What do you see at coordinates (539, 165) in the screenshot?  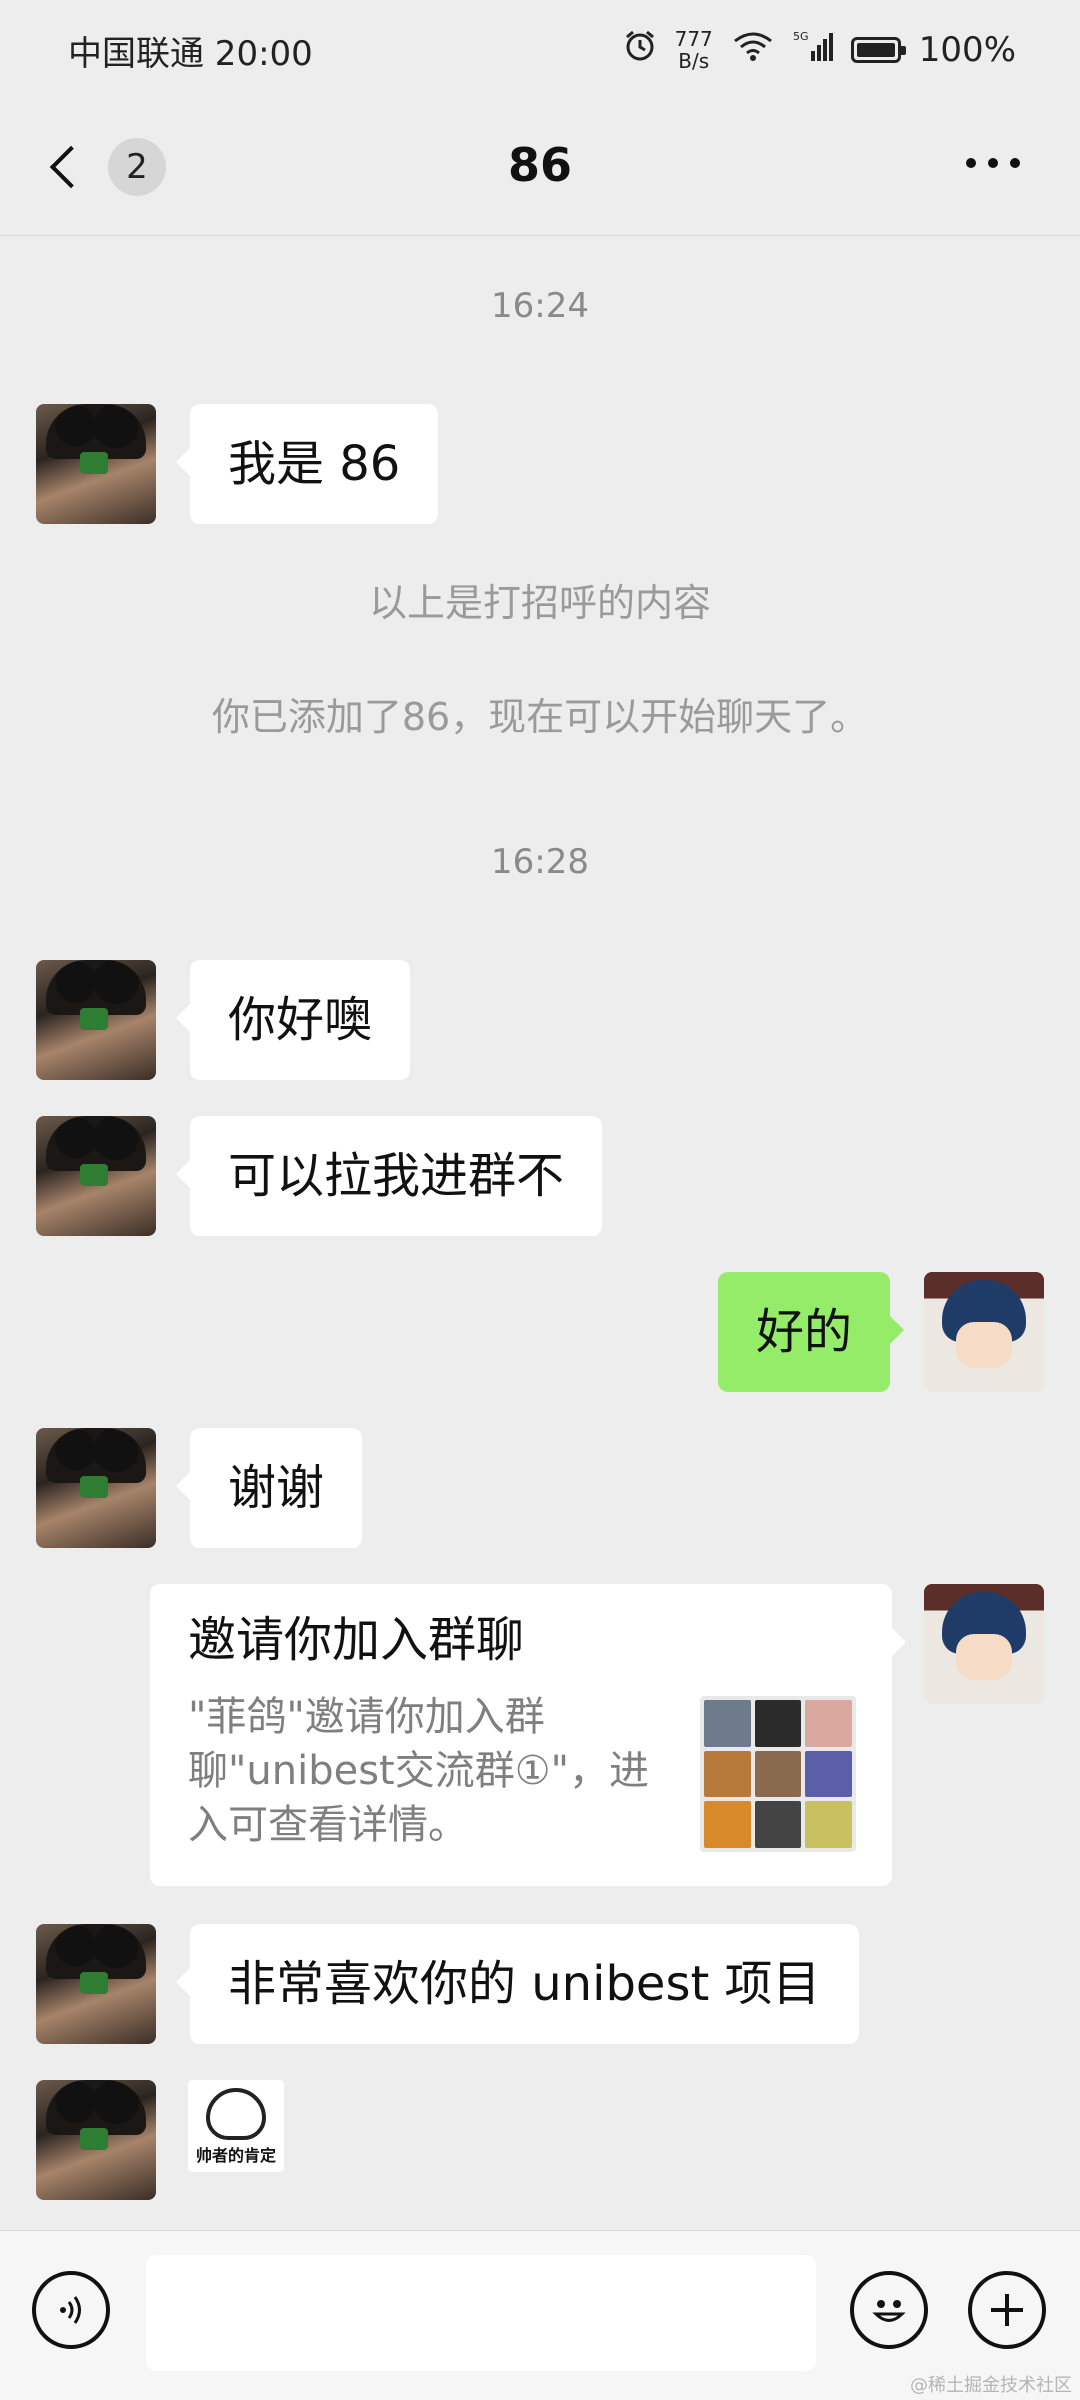 I see `chat-title: 86` at bounding box center [539, 165].